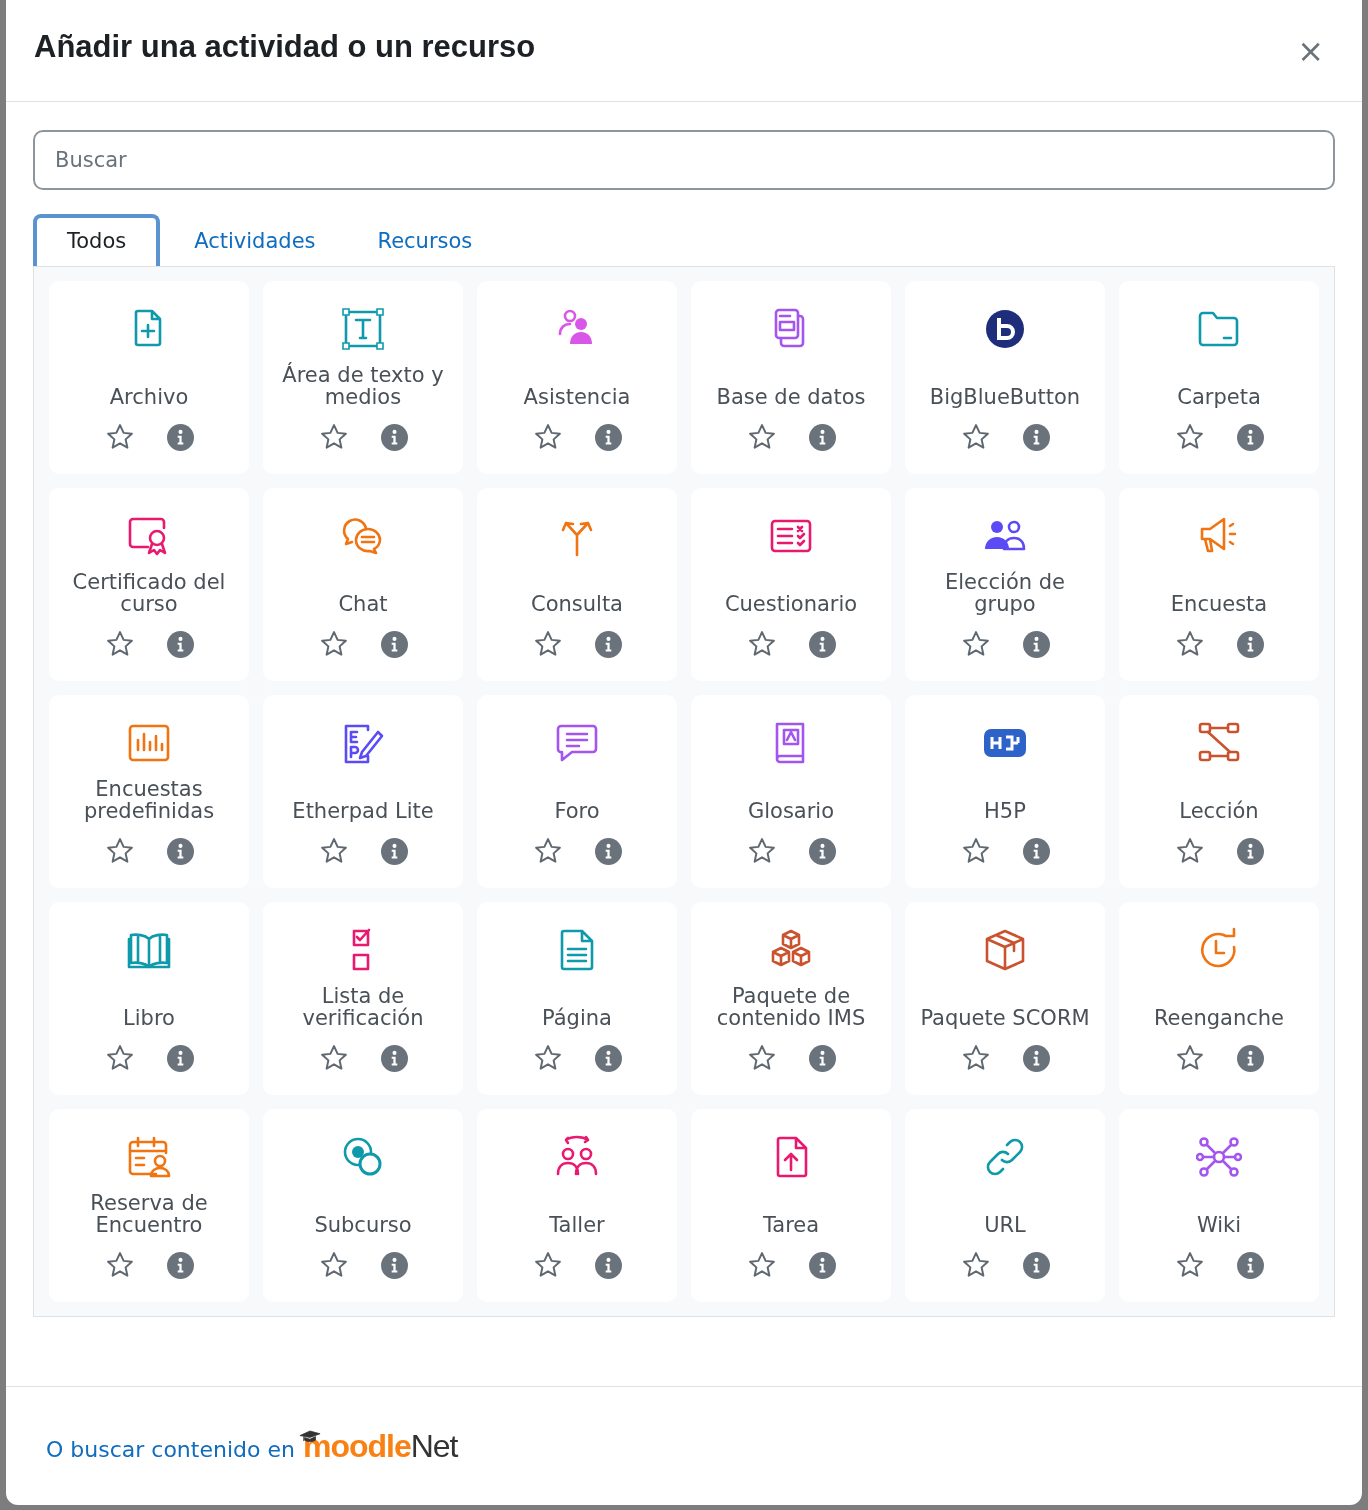 The width and height of the screenshot is (1368, 1510). What do you see at coordinates (577, 998) in the screenshot?
I see `activity-card: Página` at bounding box center [577, 998].